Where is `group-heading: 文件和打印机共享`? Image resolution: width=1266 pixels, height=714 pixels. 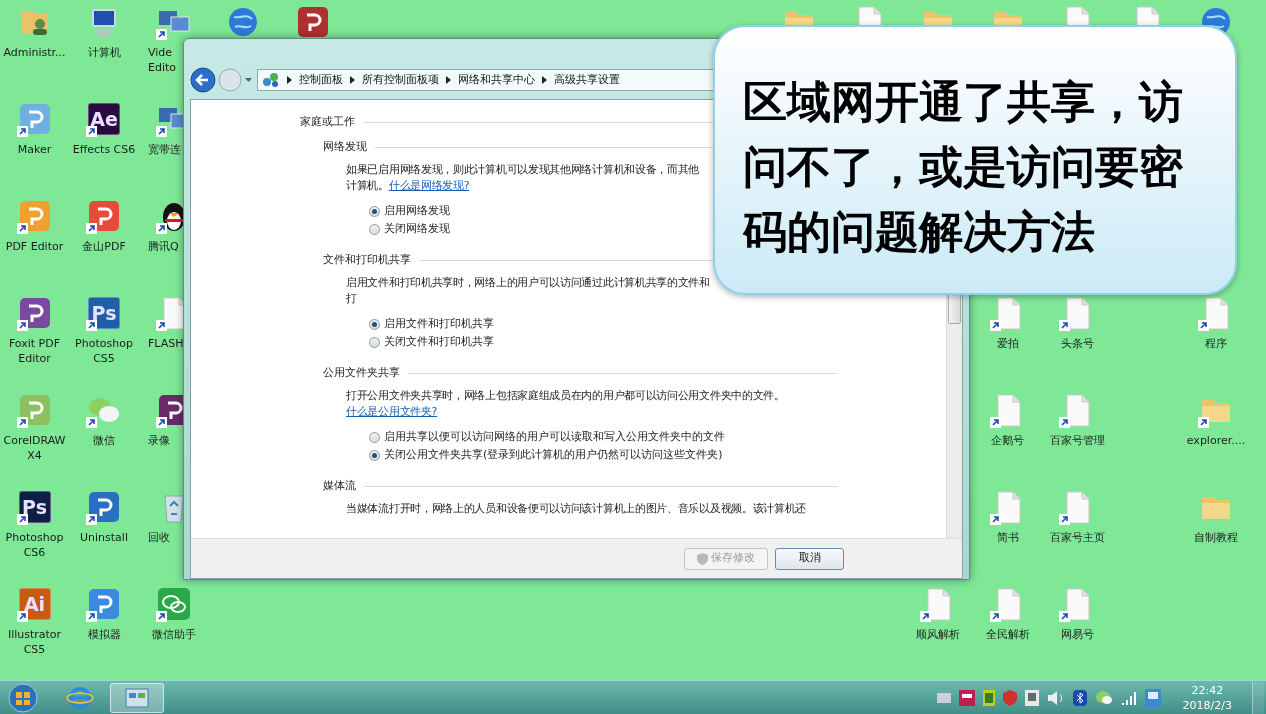
group-heading: 文件和打印机共享 is located at coordinates (367, 260).